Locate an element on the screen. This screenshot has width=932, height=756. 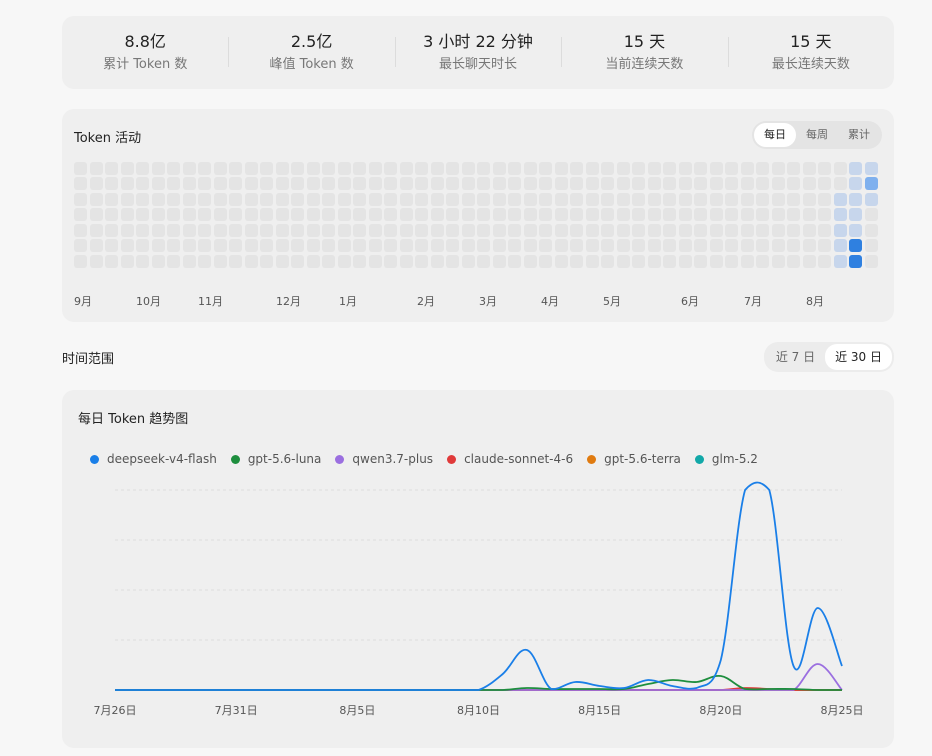
tab-daily: 每日 is located at coordinates (775, 135).